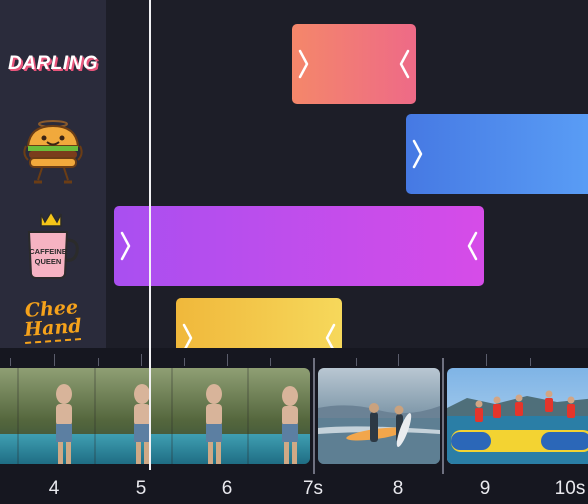  Describe the element at coordinates (227, 488) in the screenshot. I see `time-label: 6` at that location.